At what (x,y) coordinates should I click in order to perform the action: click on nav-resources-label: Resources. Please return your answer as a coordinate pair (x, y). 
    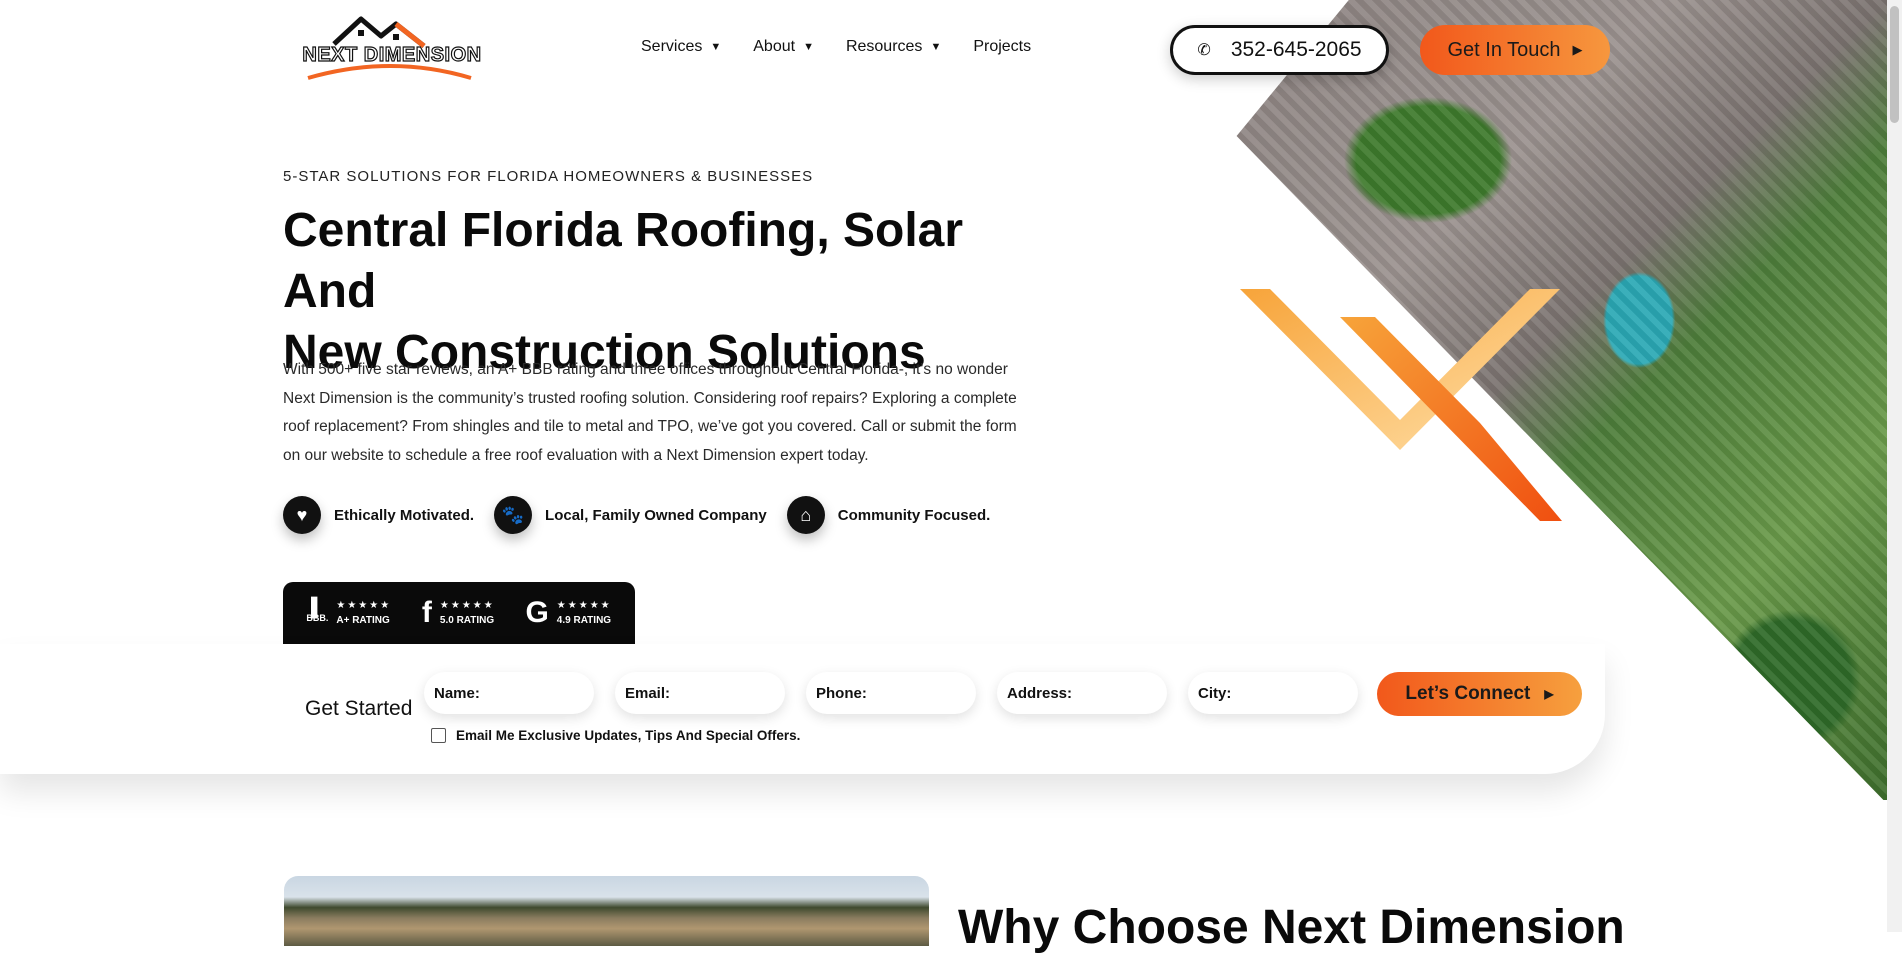
    Looking at the image, I should click on (884, 46).